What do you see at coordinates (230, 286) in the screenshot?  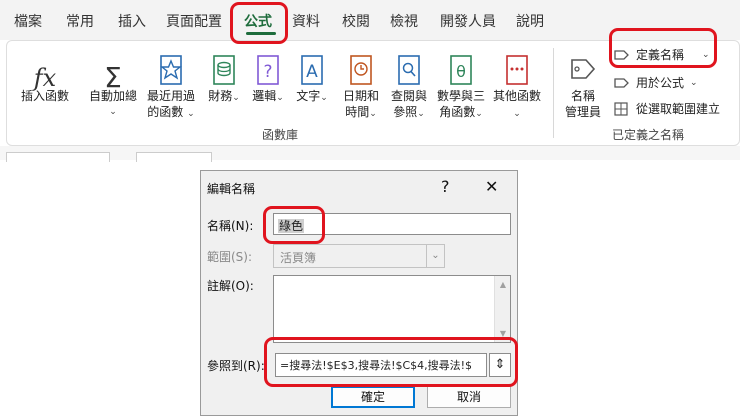 I see `comment-label: 註解(O):` at bounding box center [230, 286].